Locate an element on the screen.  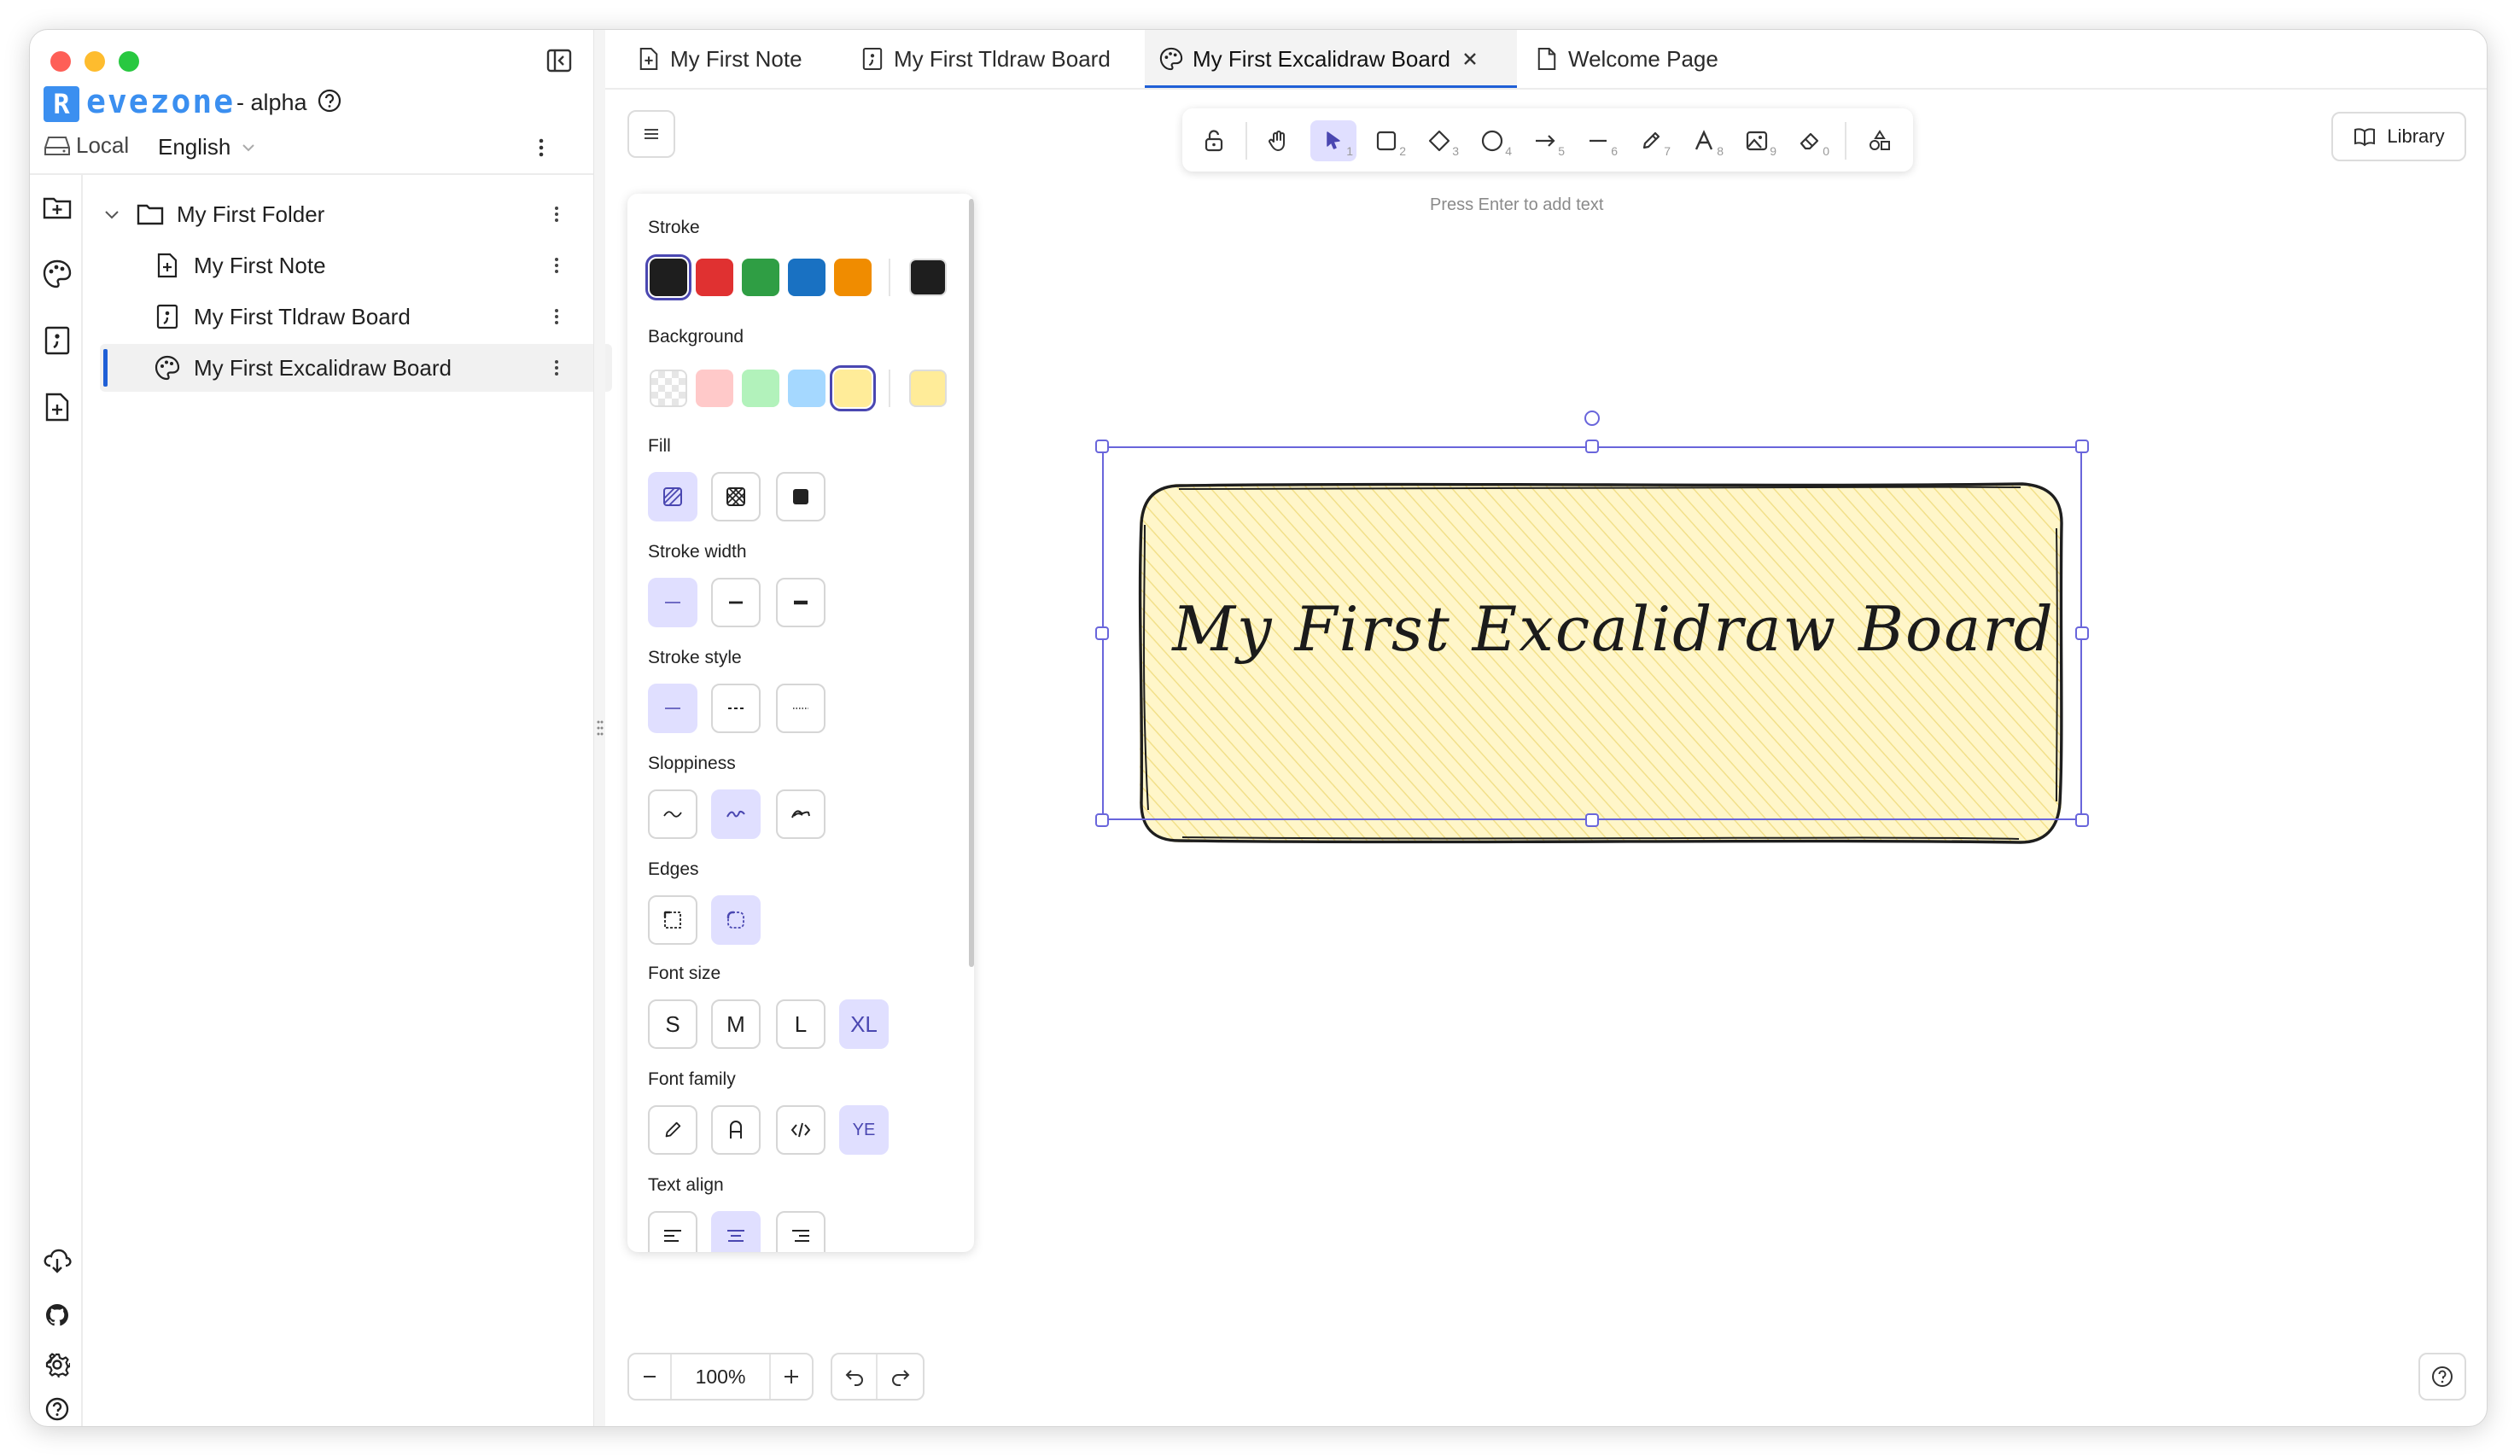
tab-my-first-tldraw-board: My First Tldraw Board is located at coordinates (992, 59).